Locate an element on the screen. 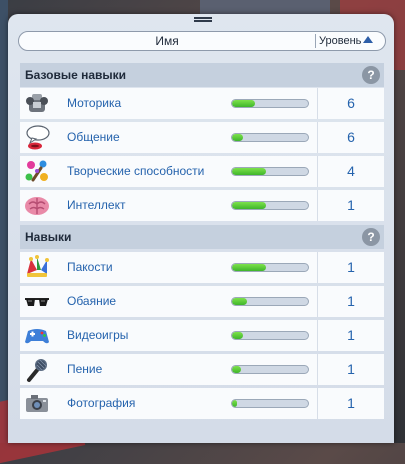  skill-row-intellect: Интеллект 1 is located at coordinates (202, 205).